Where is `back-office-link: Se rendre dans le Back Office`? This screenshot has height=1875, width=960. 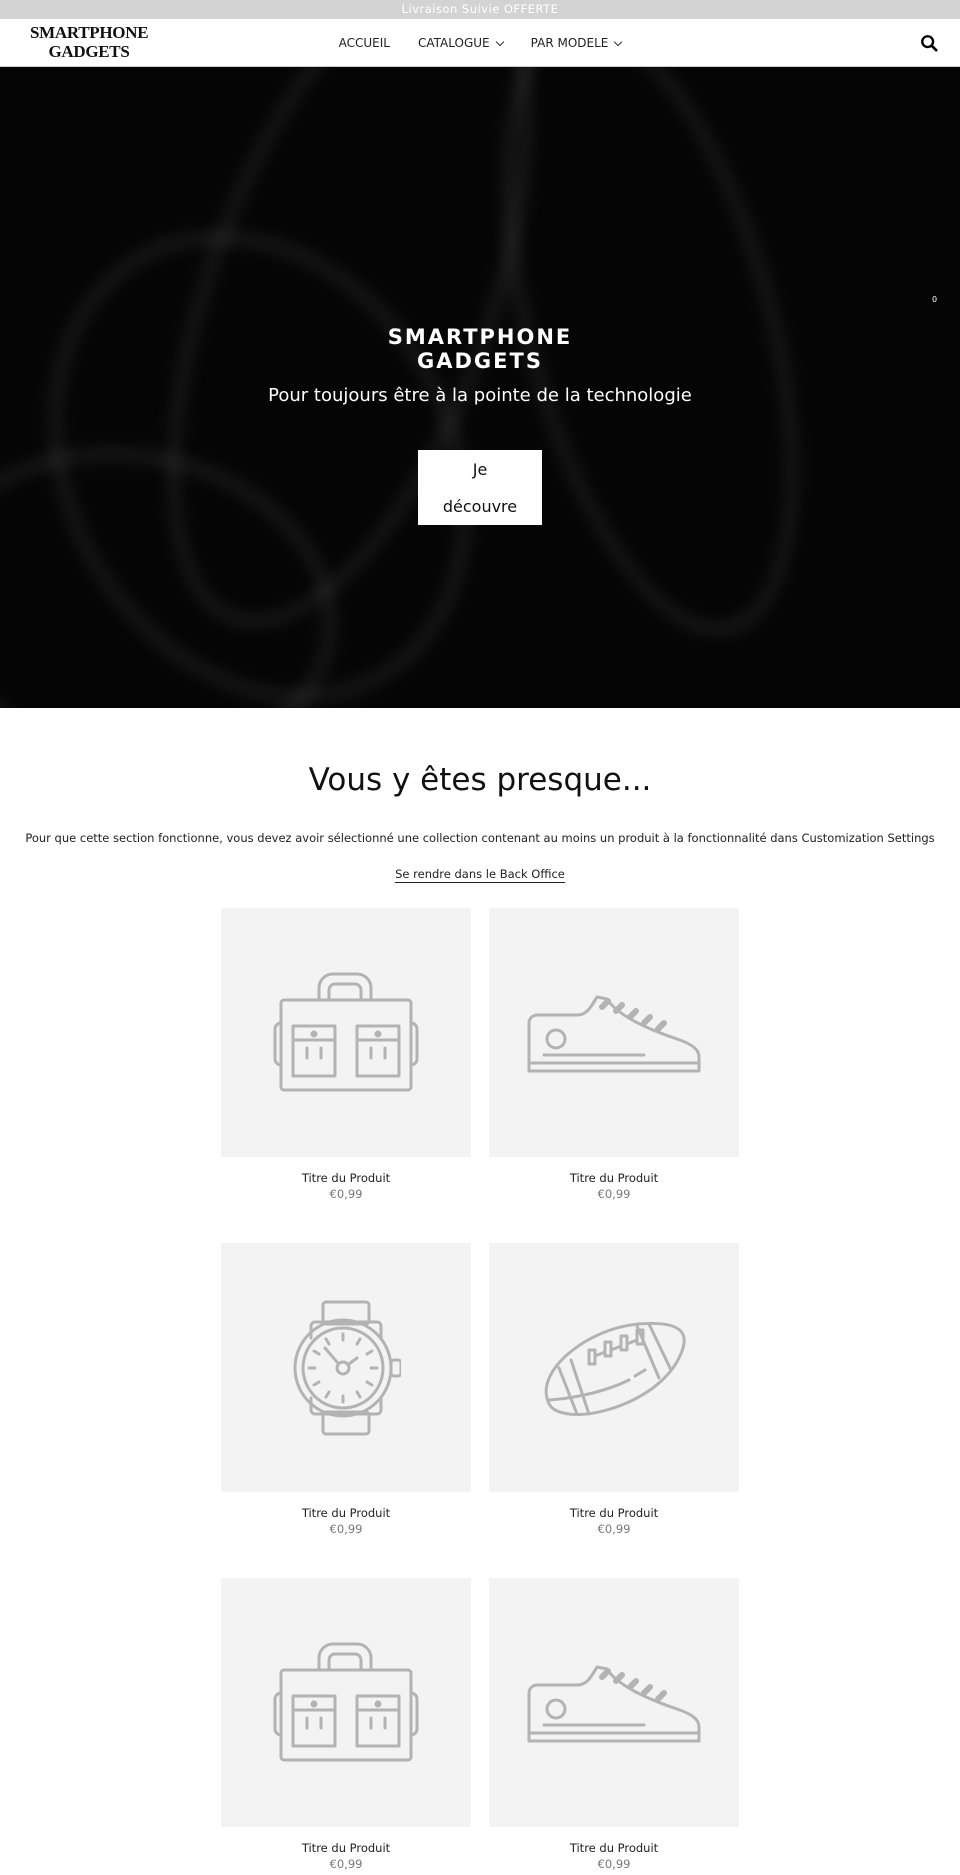 back-office-link: Se rendre dans le Back Office is located at coordinates (480, 875).